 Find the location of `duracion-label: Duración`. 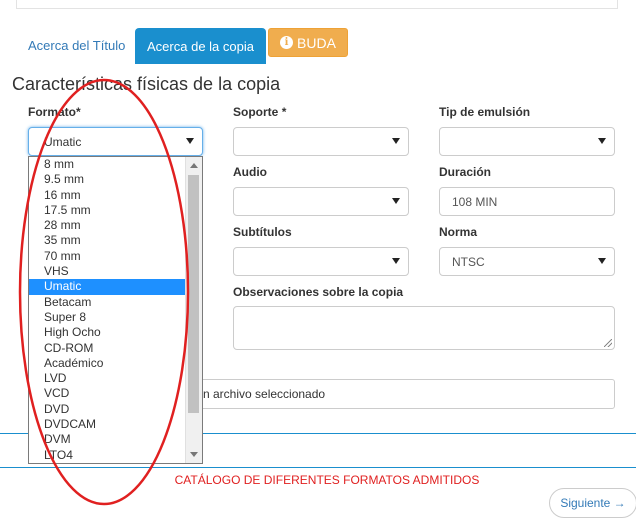

duracion-label: Duración is located at coordinates (465, 172).